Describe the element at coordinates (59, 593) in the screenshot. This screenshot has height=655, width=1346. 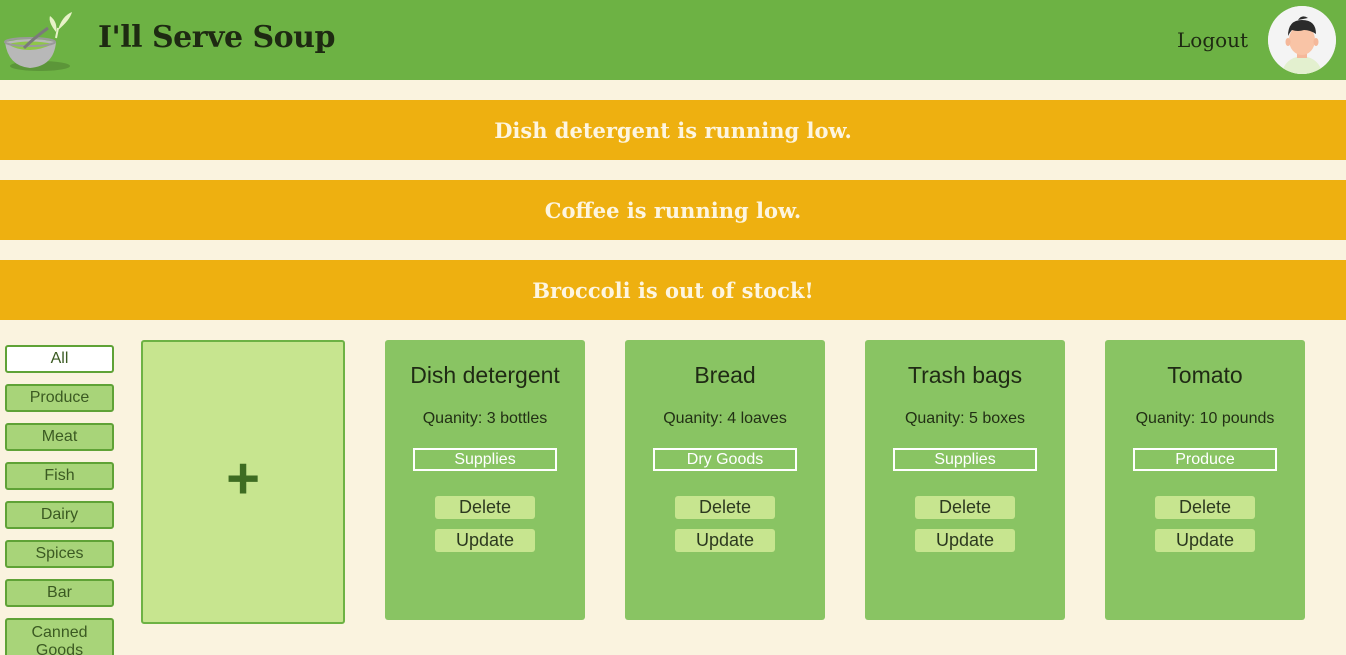
I see `filter-bar: Bar` at that location.